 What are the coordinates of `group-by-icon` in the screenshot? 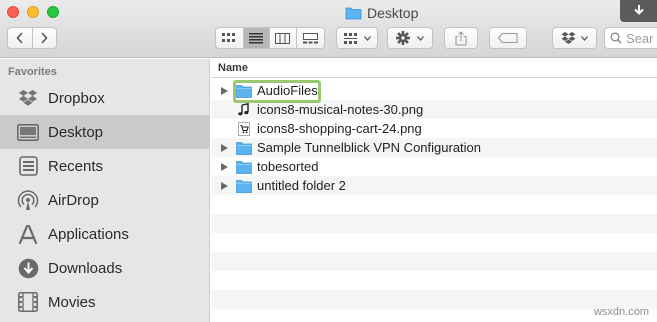 It's located at (350, 38).